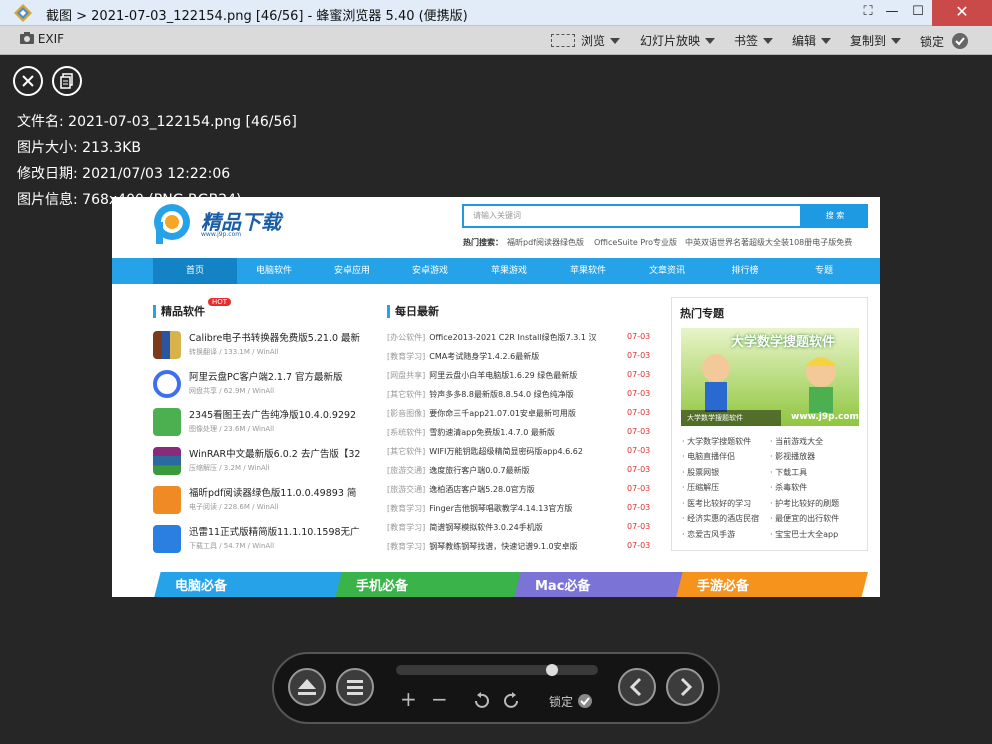 The image size is (992, 744). What do you see at coordinates (545, 242) in the screenshot?
I see `hot-search-link: 福昕pdf阅读器绿色版` at bounding box center [545, 242].